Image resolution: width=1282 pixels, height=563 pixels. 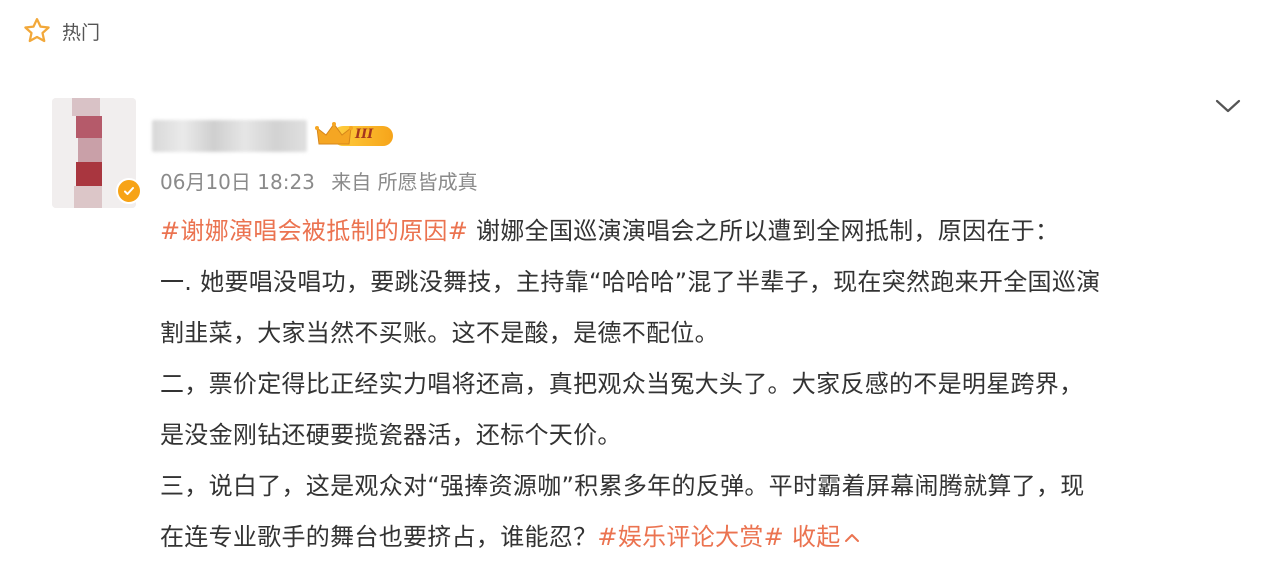 I want to click on post-line-3a: 三，说白了，这是观众对“强捧资源咖”积累多年的反弹。平时霸着屏幕闹腾就算了，现, so click(x=622, y=486).